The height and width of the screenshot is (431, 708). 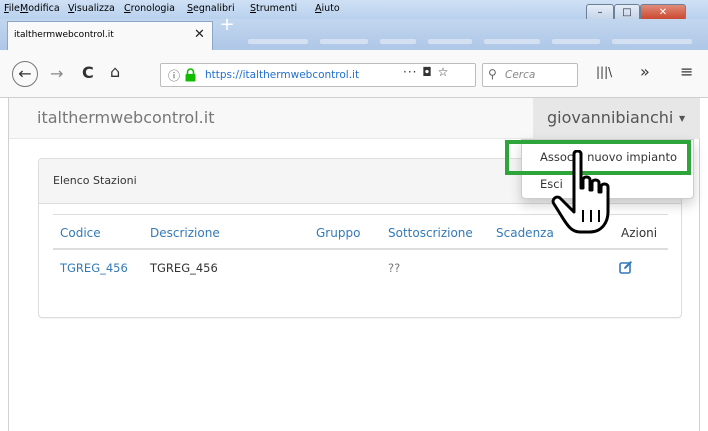 What do you see at coordinates (626, 267) in the screenshot?
I see `edit-icon` at bounding box center [626, 267].